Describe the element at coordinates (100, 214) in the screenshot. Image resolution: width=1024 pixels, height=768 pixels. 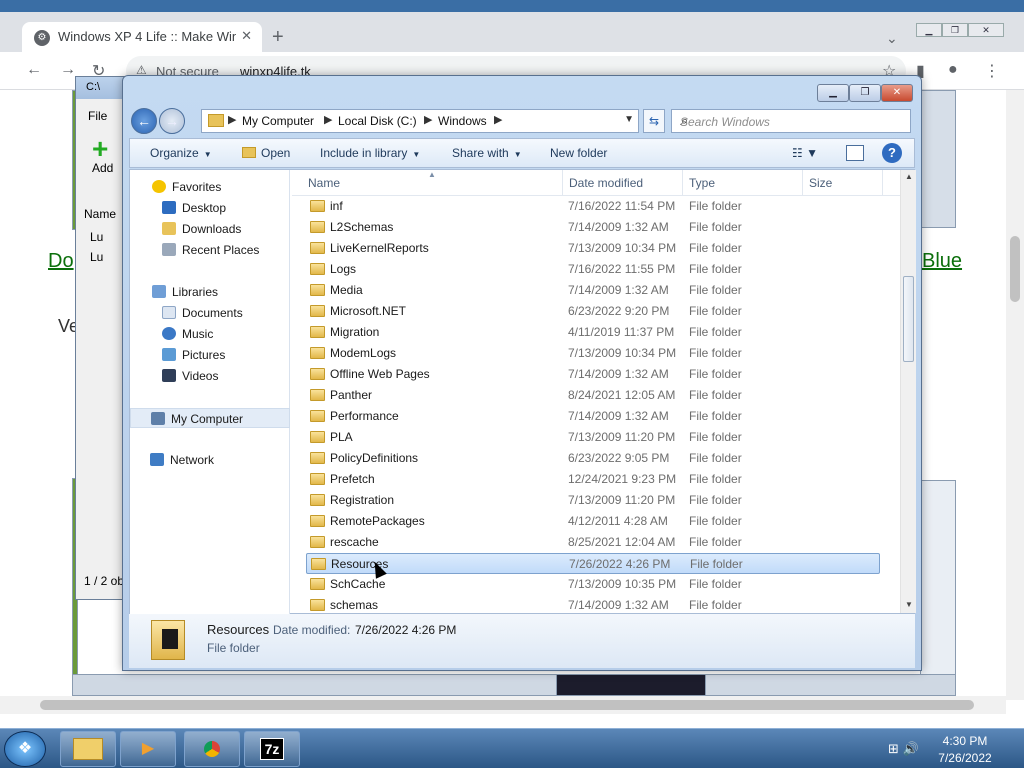
I see `column-name: Name` at that location.